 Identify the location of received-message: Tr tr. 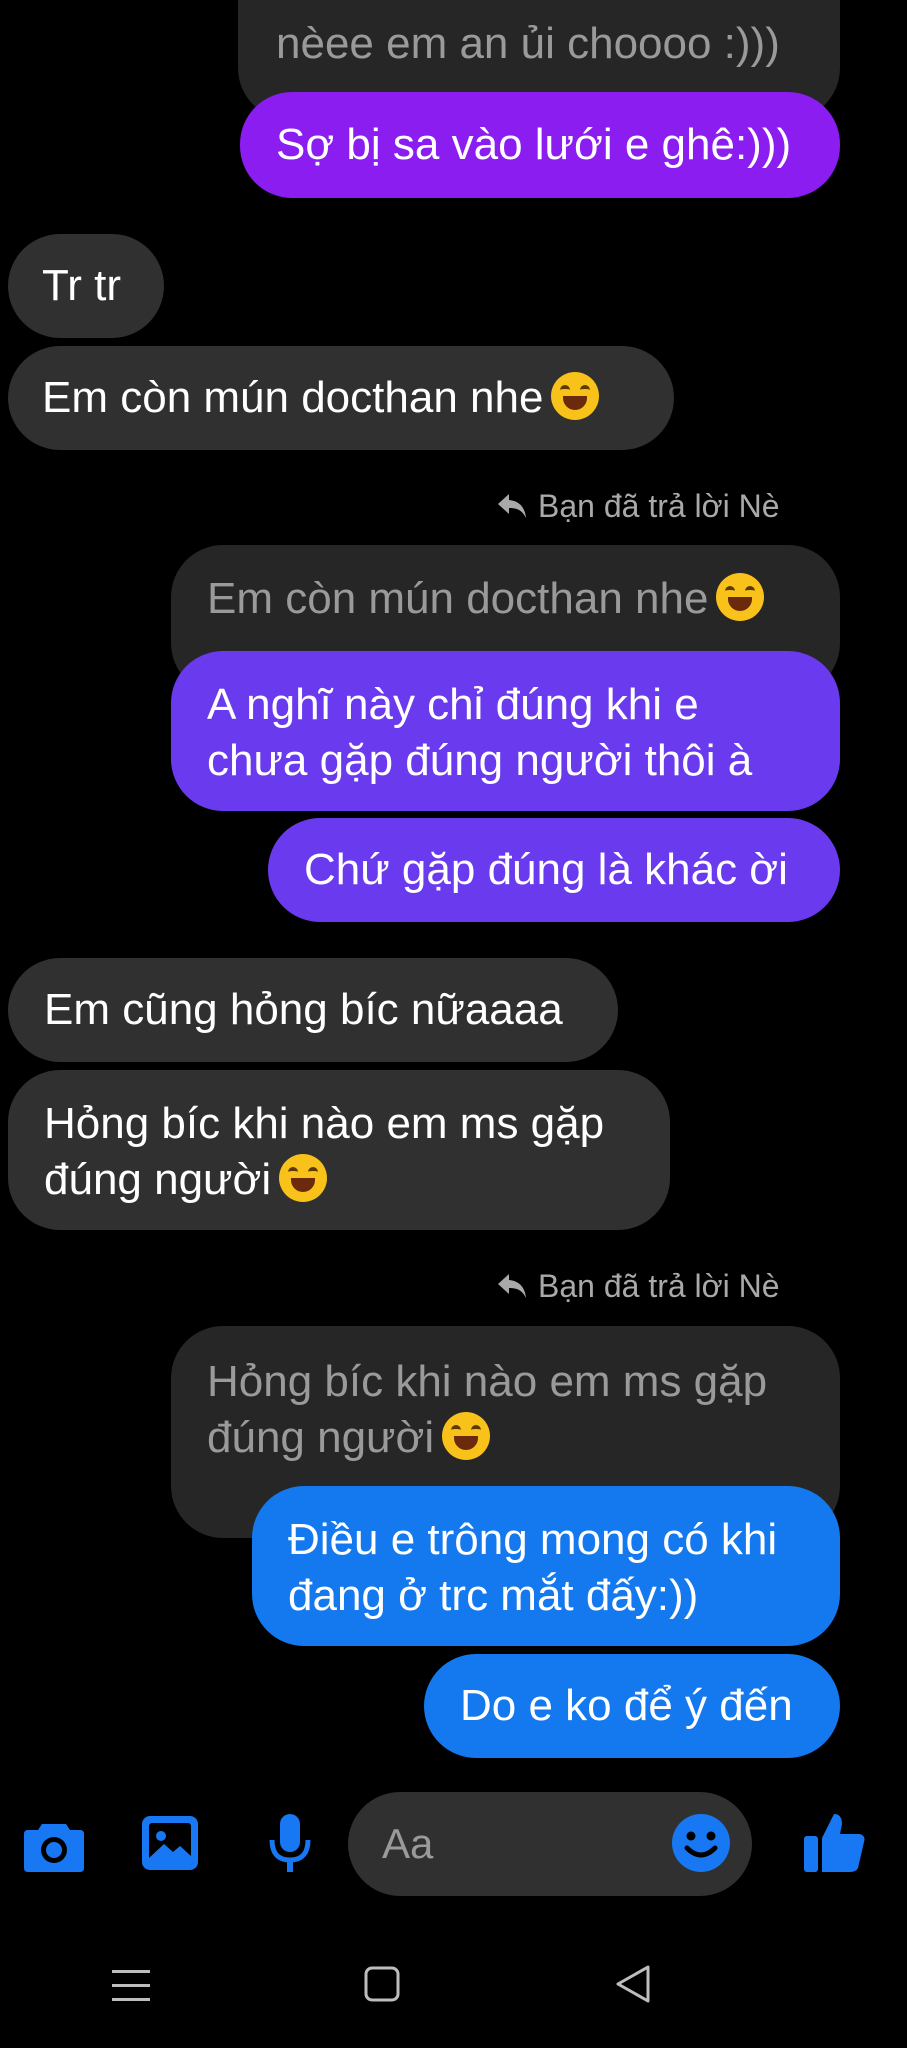
(86, 286).